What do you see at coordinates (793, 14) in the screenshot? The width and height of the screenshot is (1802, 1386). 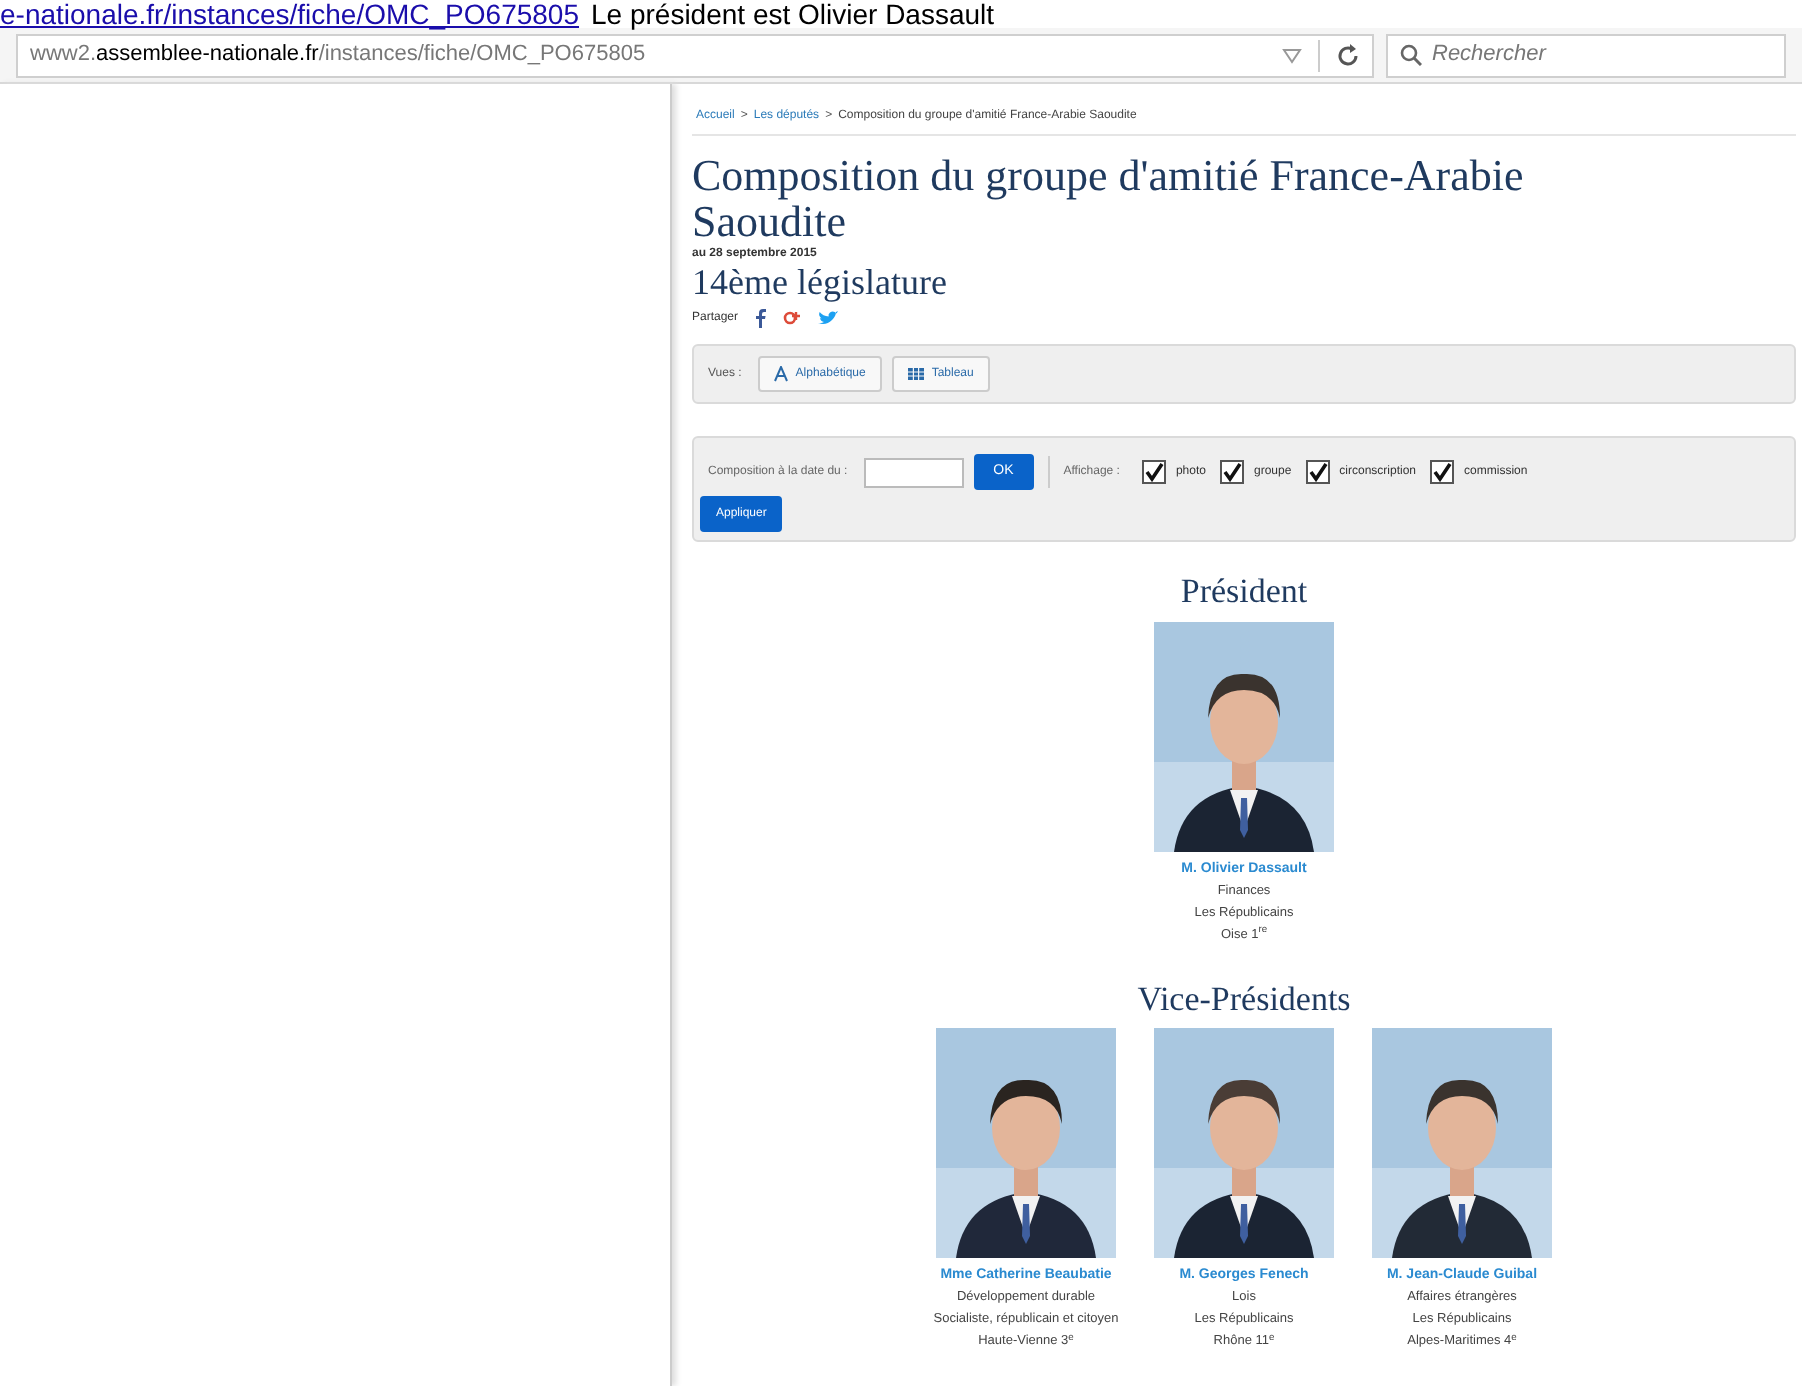 I see `caption-text: Le président est Olivier Dassault` at bounding box center [793, 14].